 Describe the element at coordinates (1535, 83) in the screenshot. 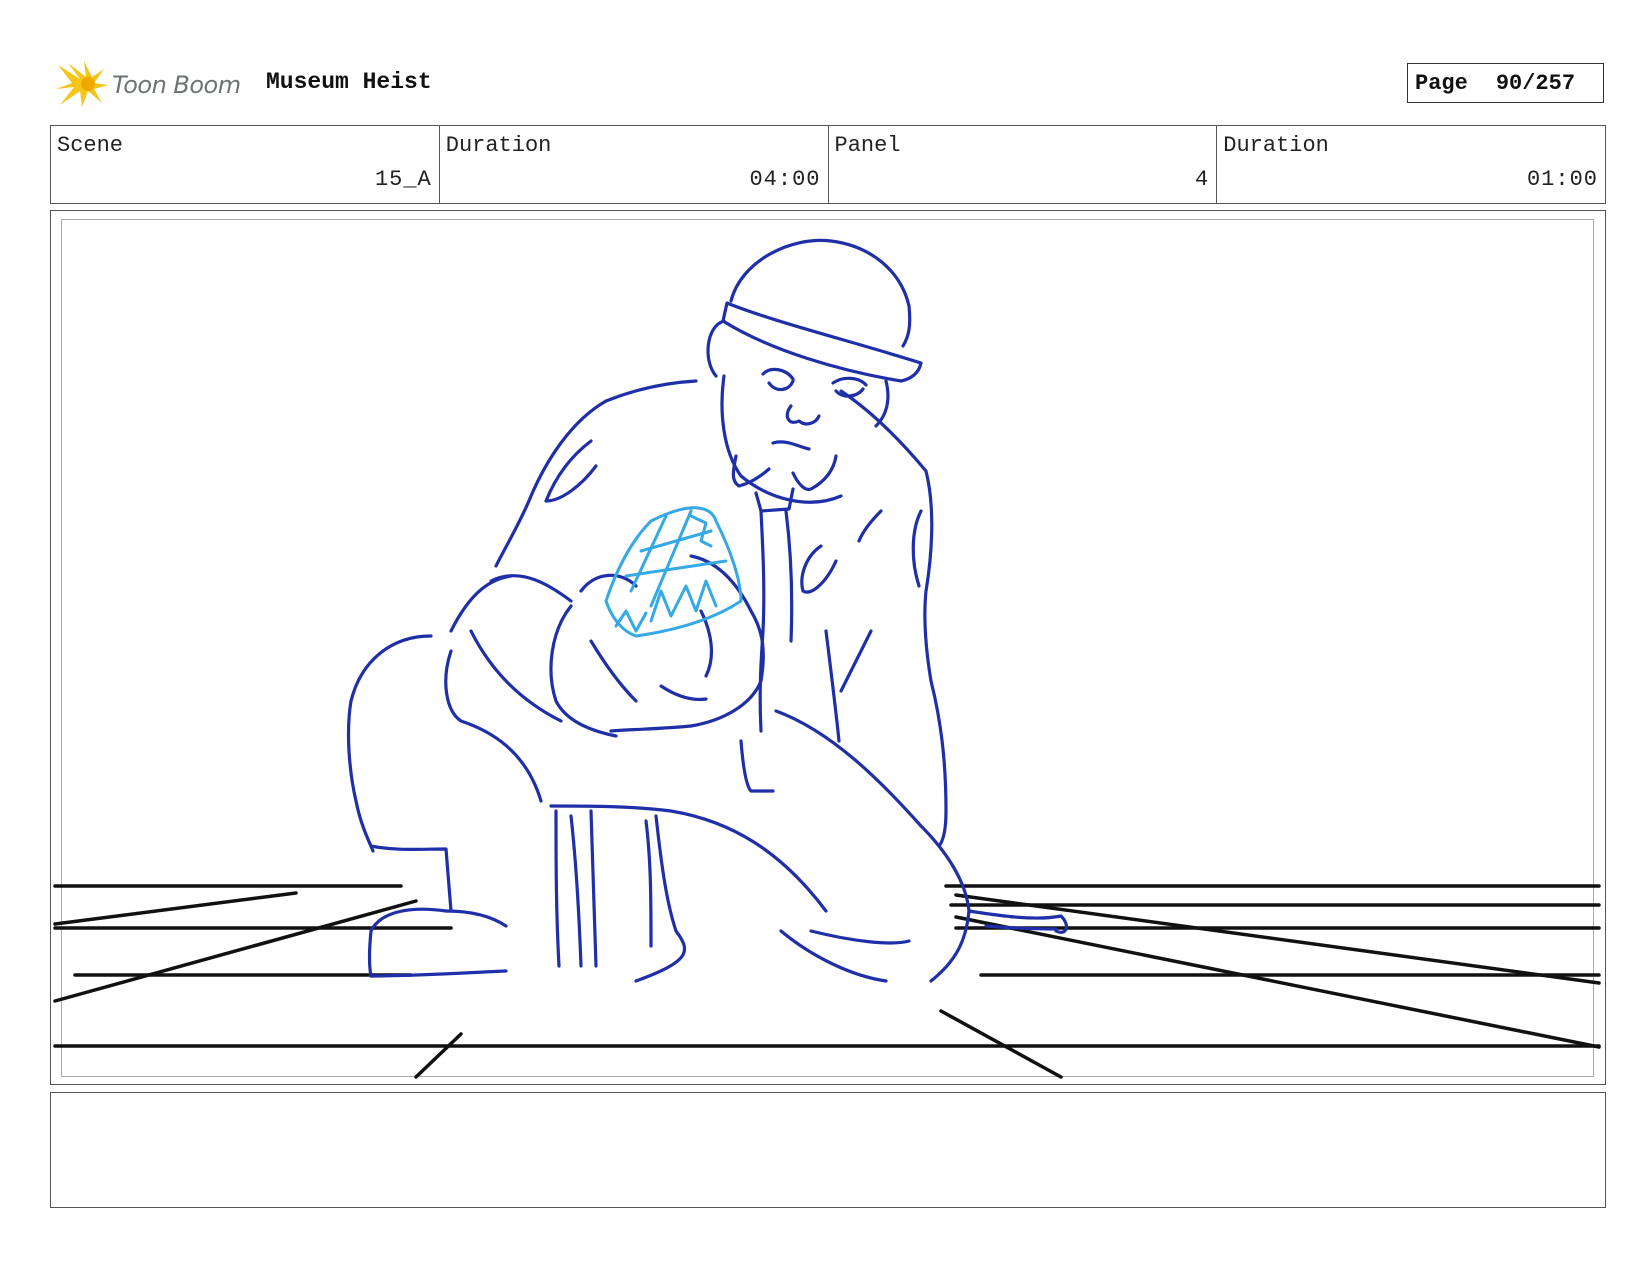

I see `page-number: 90/257` at that location.